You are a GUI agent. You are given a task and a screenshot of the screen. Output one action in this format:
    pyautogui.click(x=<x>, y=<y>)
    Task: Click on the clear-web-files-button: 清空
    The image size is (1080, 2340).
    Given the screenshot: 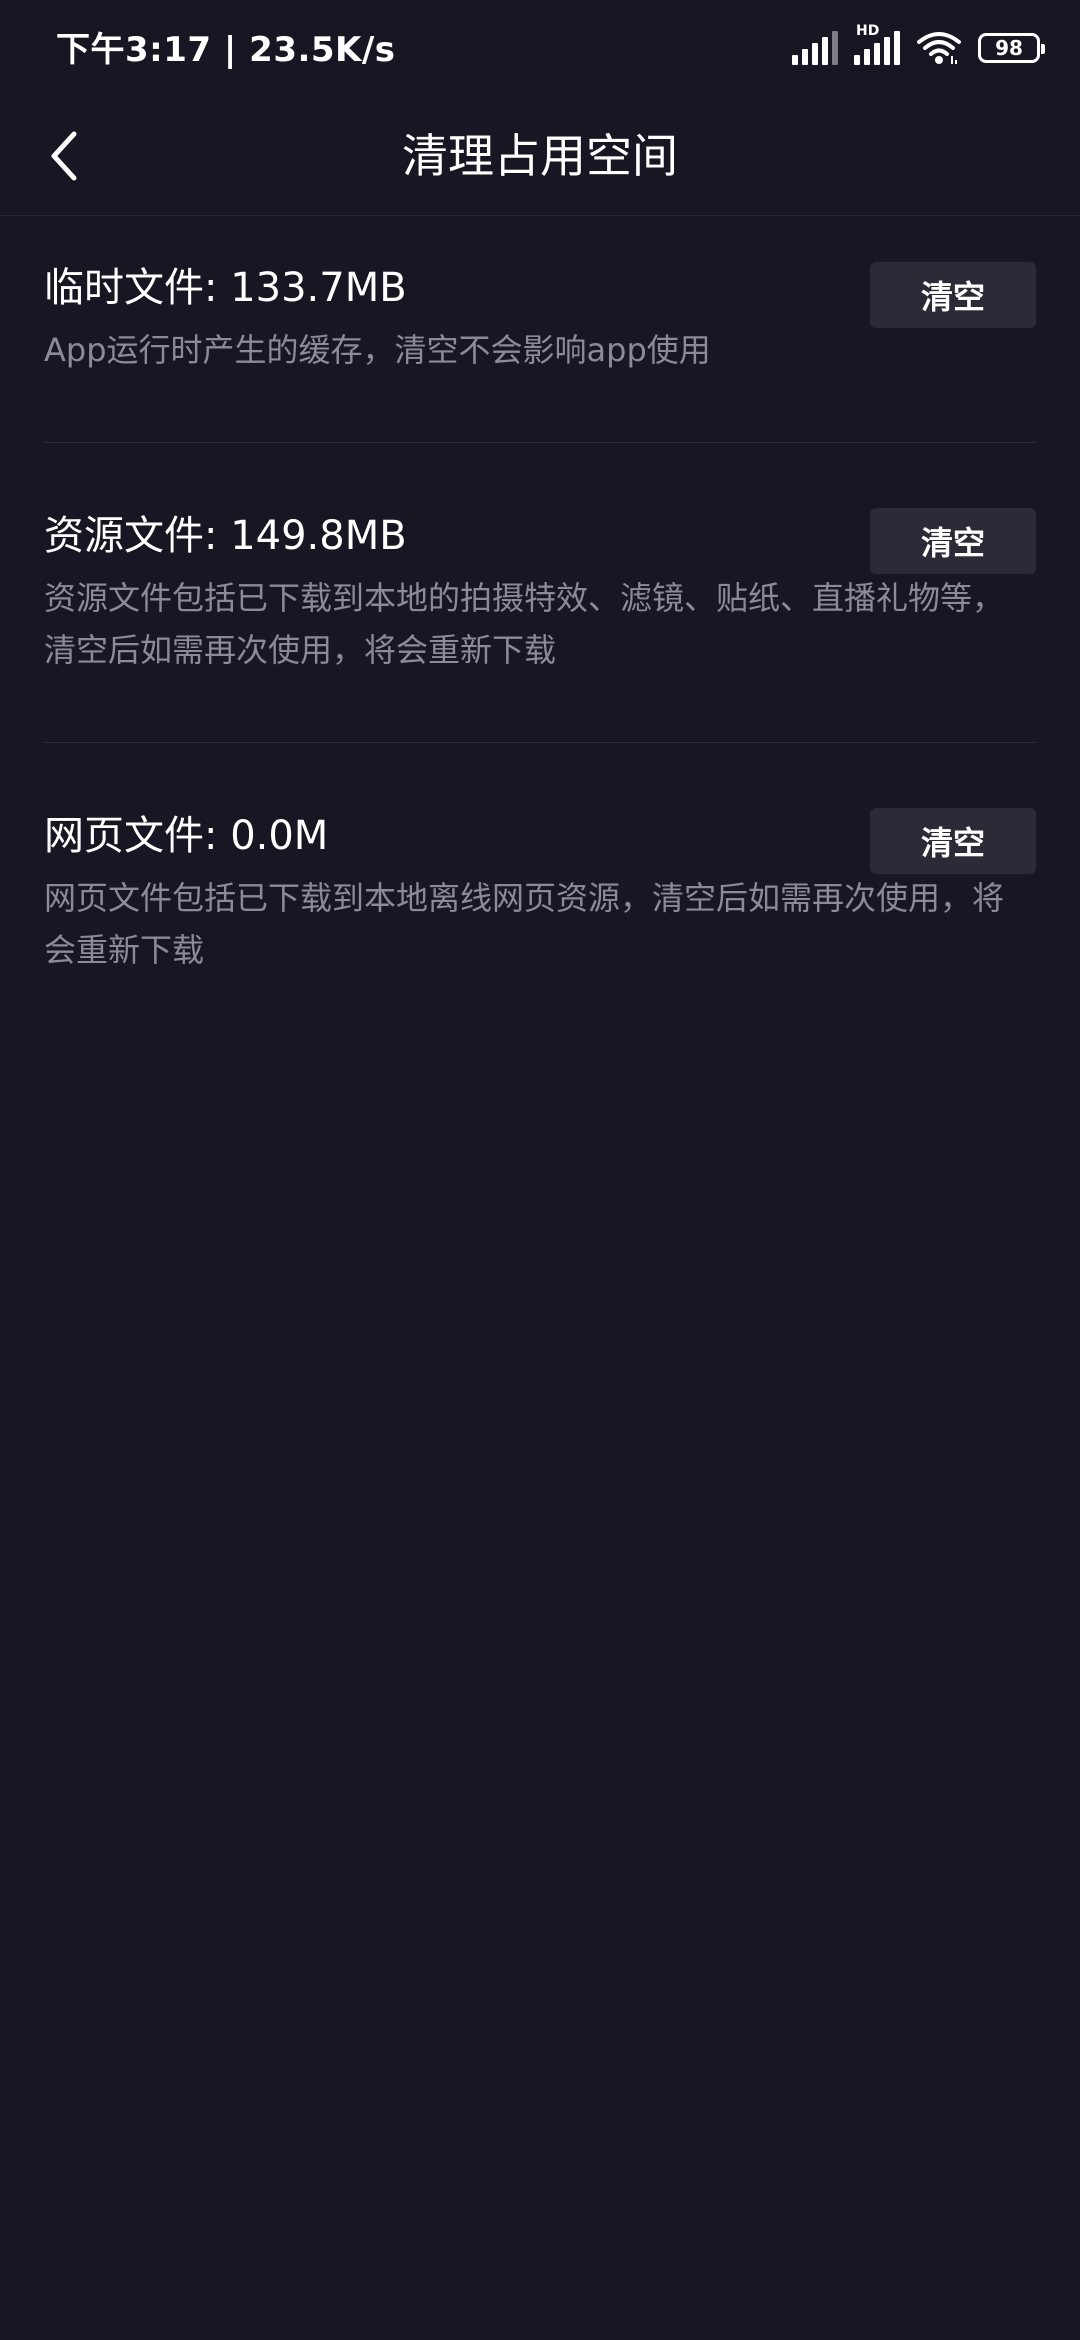 What is the action you would take?
    pyautogui.click(x=953, y=841)
    